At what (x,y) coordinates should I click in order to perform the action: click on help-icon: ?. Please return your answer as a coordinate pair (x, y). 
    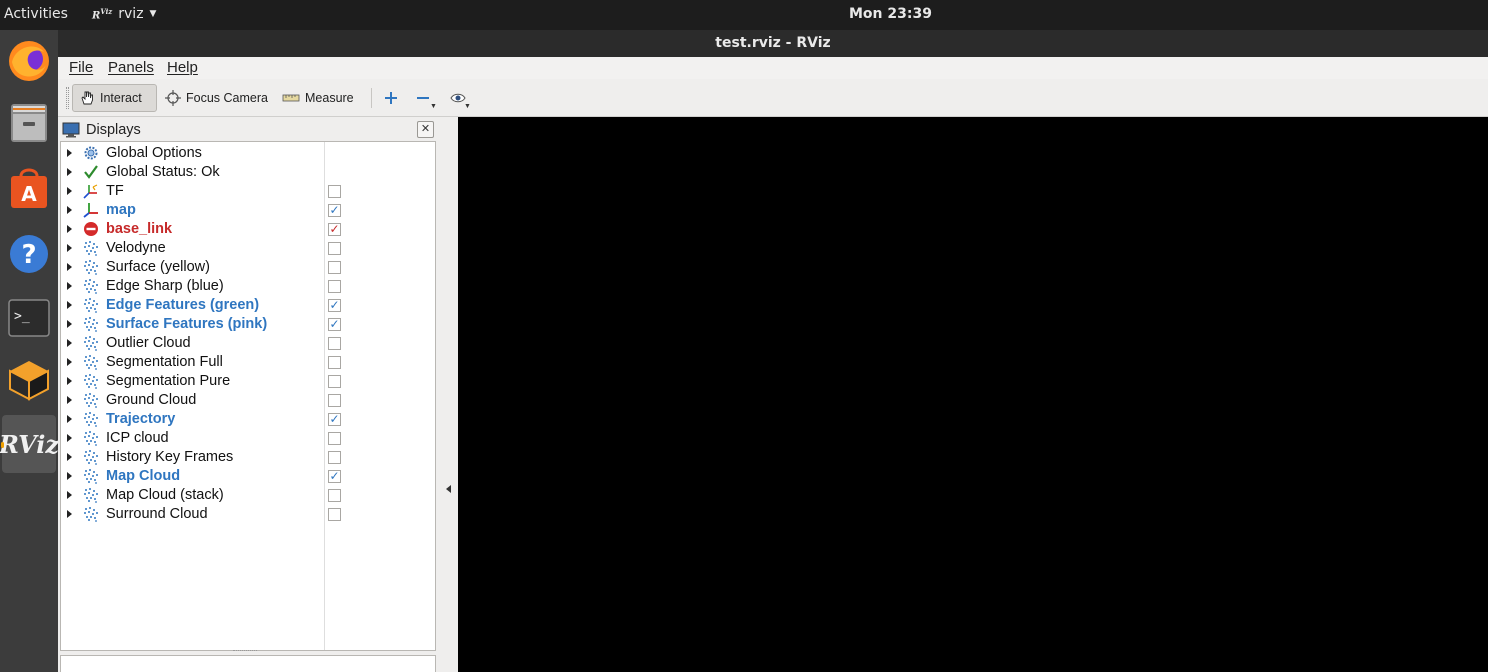
    Looking at the image, I should click on (29, 254).